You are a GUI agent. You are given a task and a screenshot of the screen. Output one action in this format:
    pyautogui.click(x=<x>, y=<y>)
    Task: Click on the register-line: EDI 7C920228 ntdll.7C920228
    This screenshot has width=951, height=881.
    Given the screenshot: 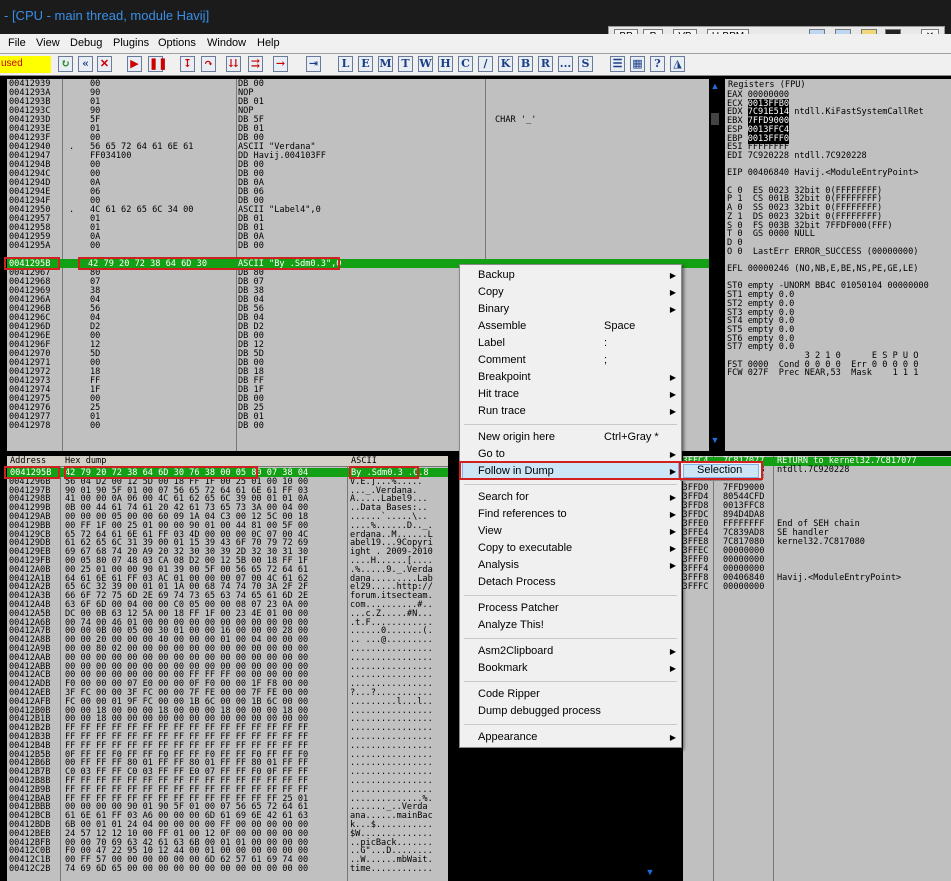 What is the action you would take?
    pyautogui.click(x=797, y=156)
    